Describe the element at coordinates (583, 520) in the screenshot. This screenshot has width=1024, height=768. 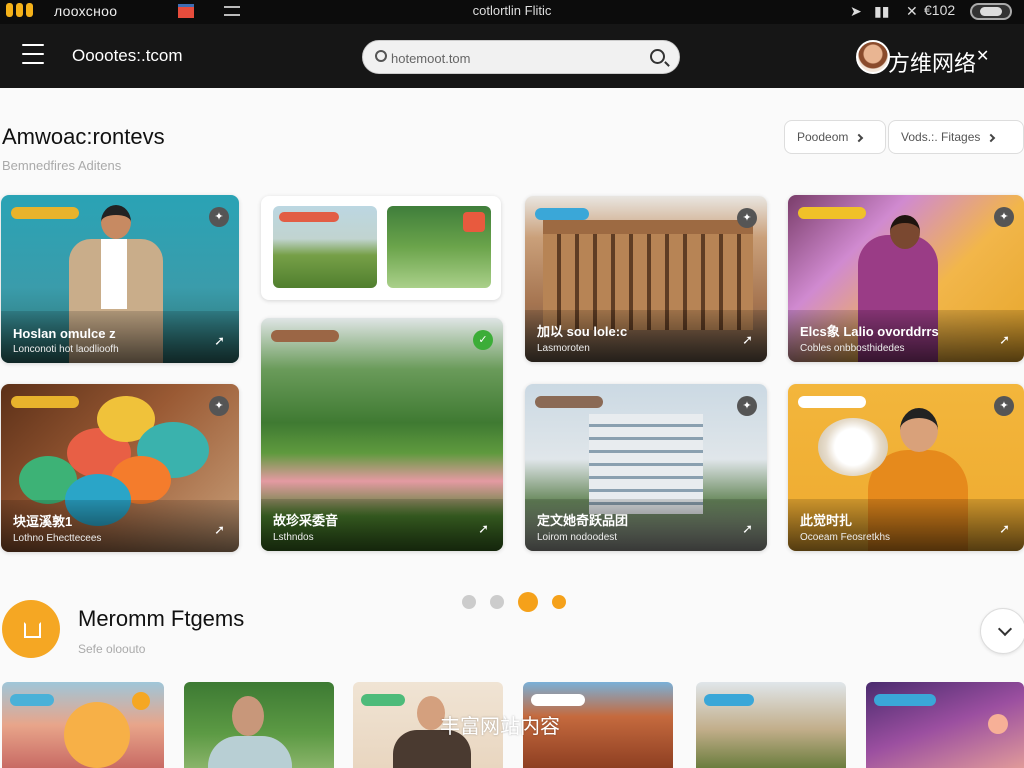
I see `card-title: 定文她奇跃品团` at that location.